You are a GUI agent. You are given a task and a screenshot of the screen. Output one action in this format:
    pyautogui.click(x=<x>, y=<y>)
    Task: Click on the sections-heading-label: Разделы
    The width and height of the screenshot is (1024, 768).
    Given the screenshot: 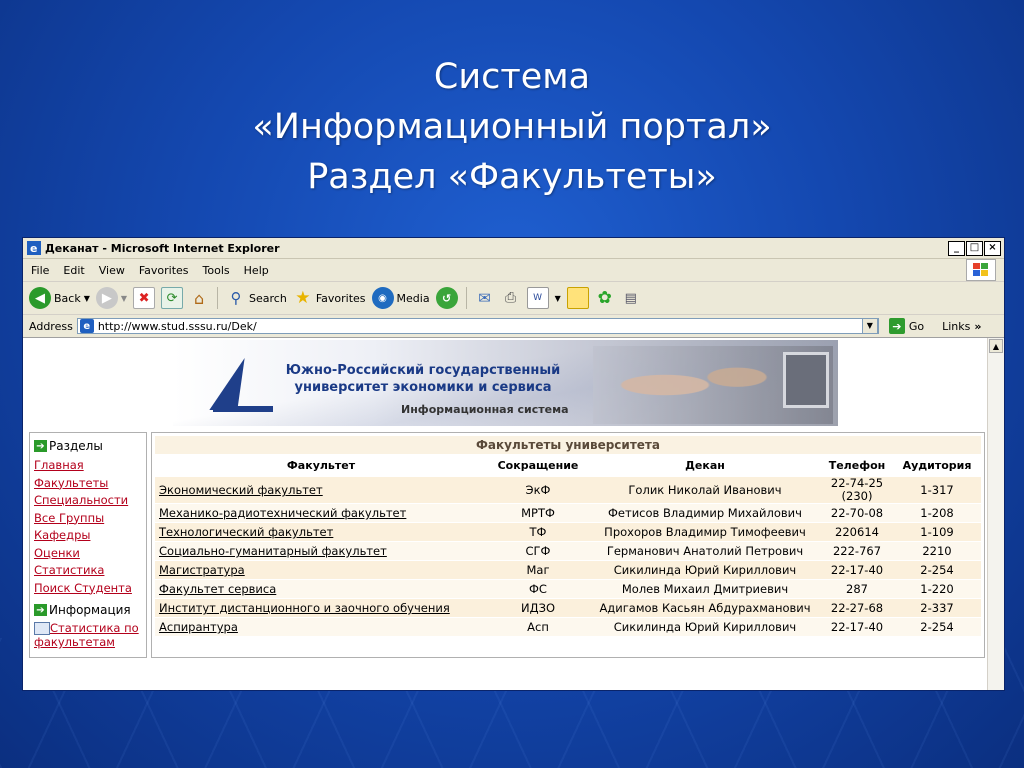 What is the action you would take?
    pyautogui.click(x=76, y=446)
    